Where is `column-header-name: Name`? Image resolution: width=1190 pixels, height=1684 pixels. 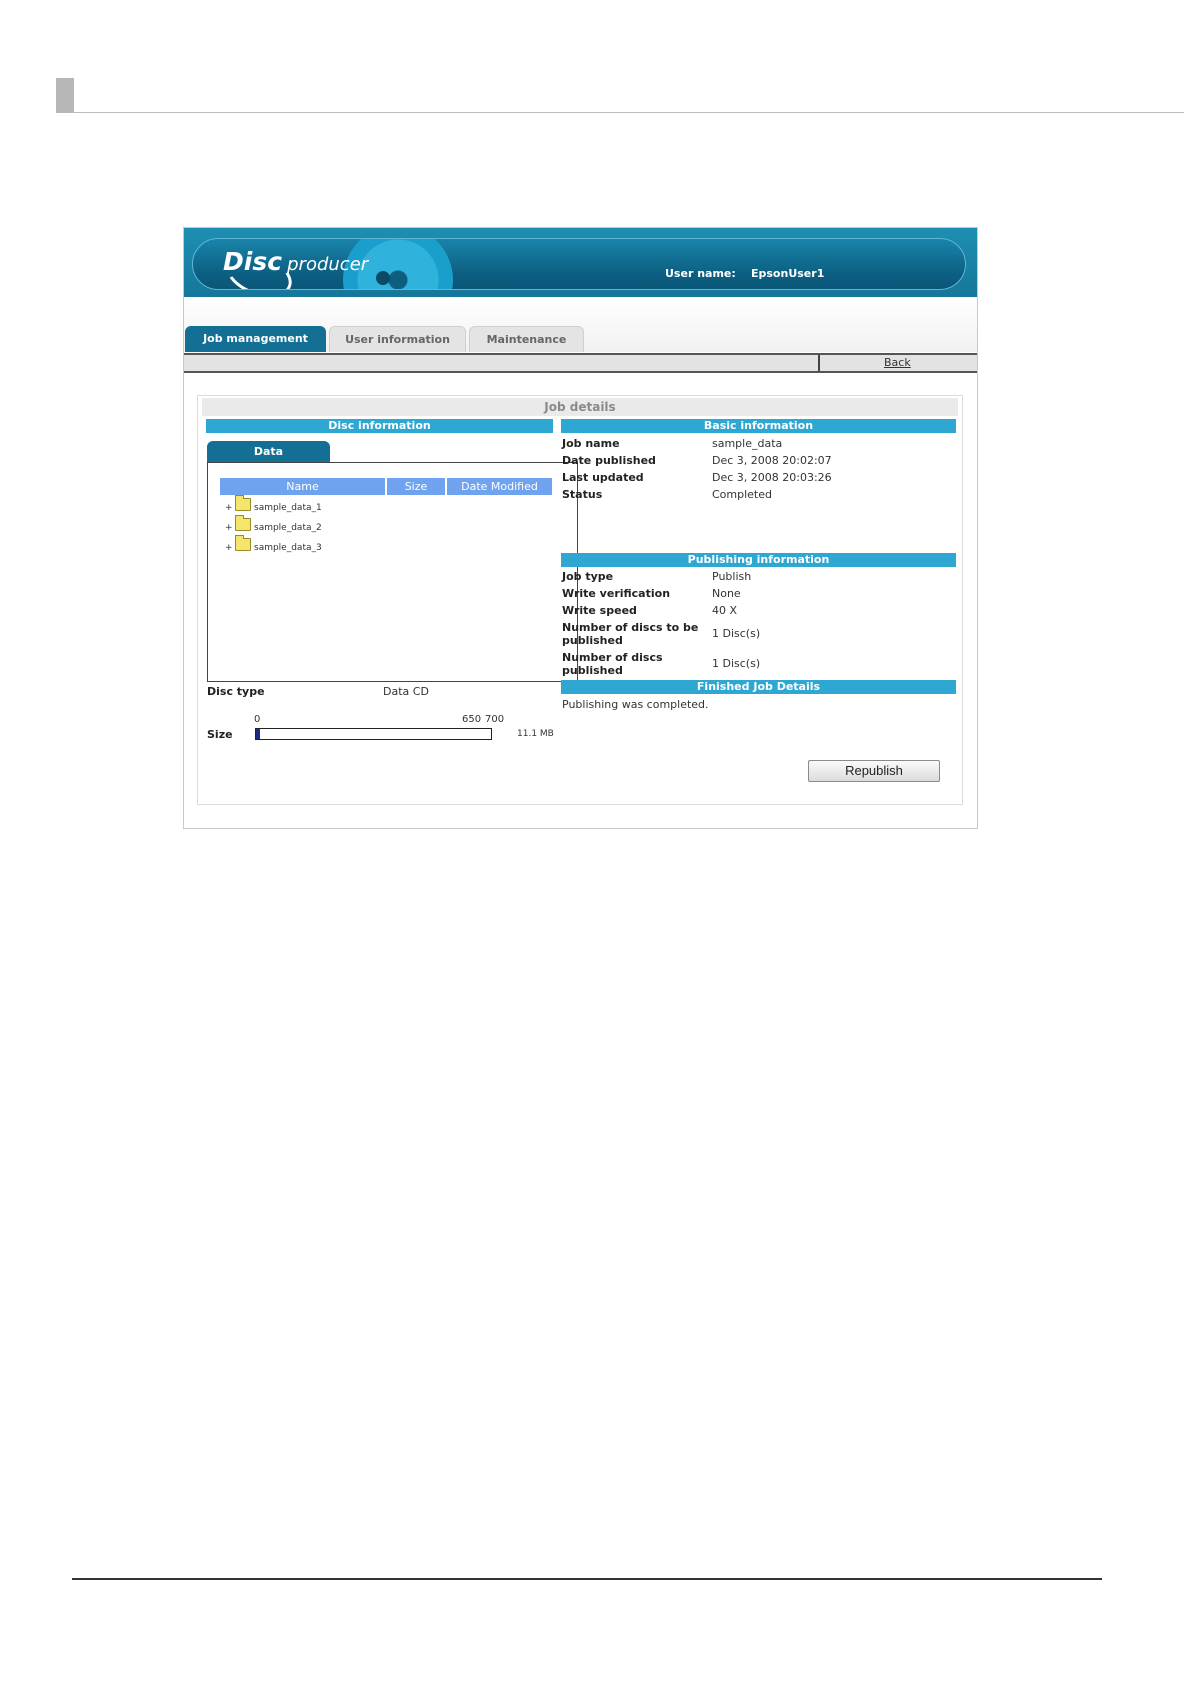
column-header-name: Name is located at coordinates (302, 486).